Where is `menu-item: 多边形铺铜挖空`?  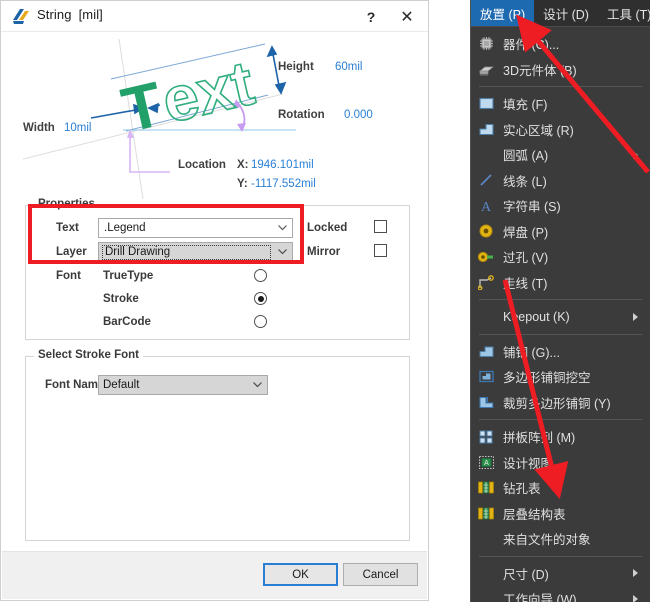 menu-item: 多边形铺铜挖空 is located at coordinates (560, 377).